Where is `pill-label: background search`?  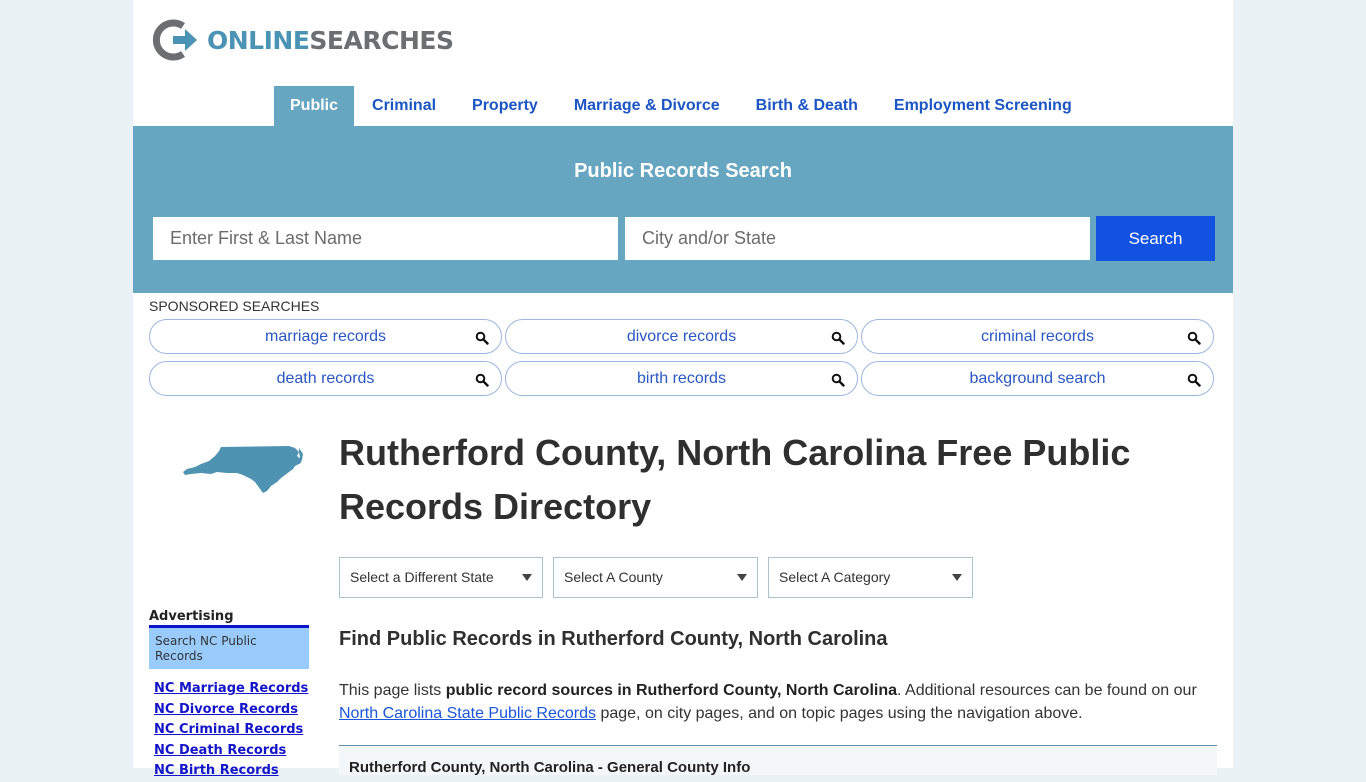
pill-label: background search is located at coordinates (1037, 378).